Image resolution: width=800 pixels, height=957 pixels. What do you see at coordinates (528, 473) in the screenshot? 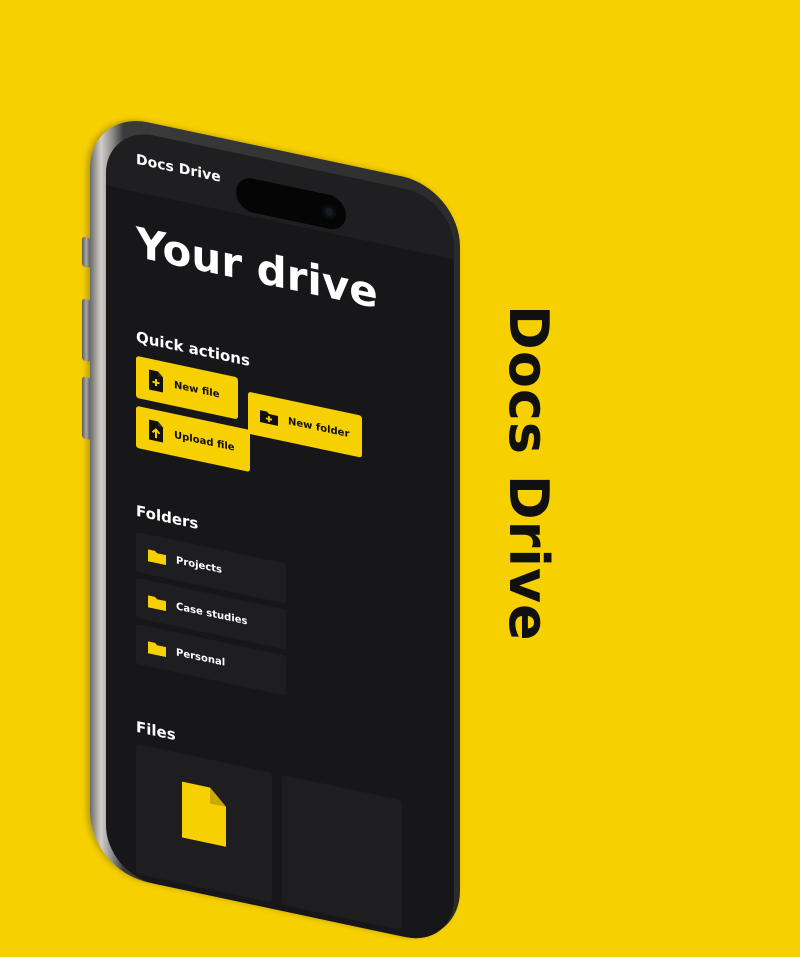
I see `brand-title-vertical: Docs Drive` at bounding box center [528, 473].